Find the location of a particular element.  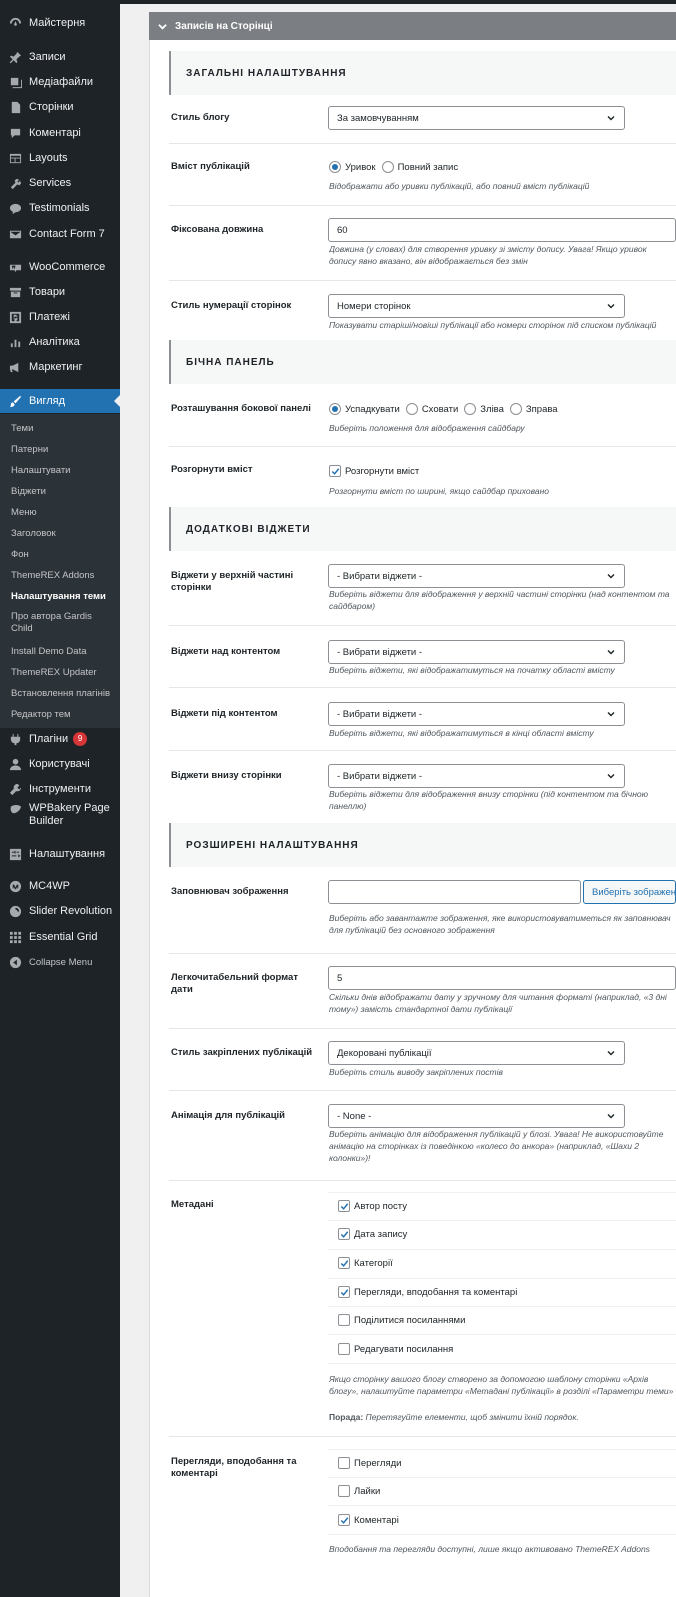

sticky-style-select: Декоровані публікації is located at coordinates (476, 1053).